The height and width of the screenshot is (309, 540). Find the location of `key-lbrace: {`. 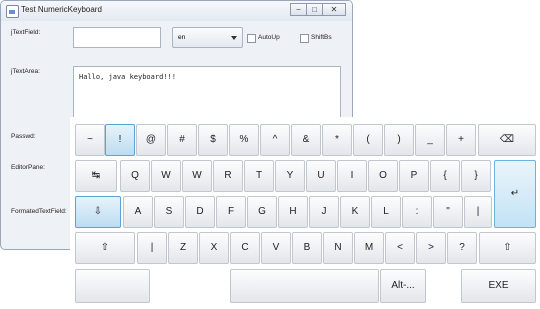

key-lbrace: { is located at coordinates (445, 176).